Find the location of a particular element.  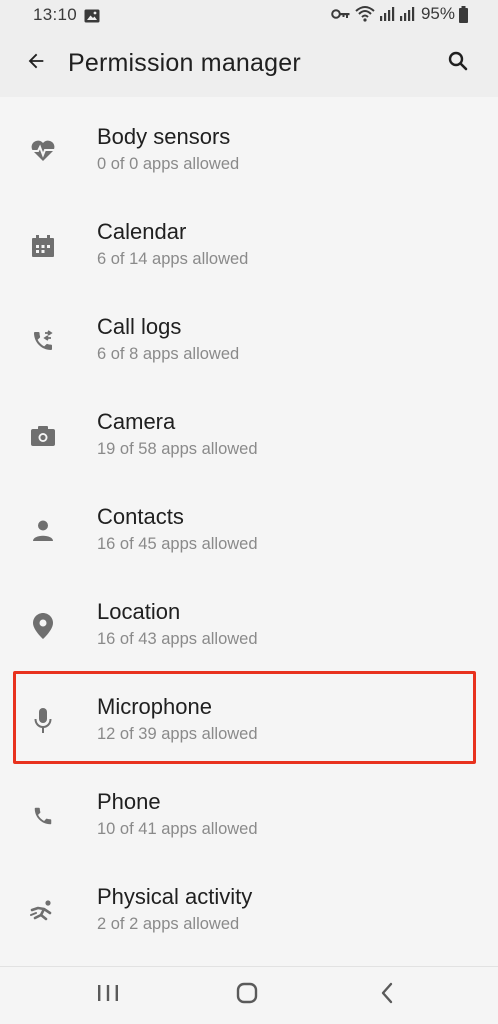

home-icon is located at coordinates (247, 995).